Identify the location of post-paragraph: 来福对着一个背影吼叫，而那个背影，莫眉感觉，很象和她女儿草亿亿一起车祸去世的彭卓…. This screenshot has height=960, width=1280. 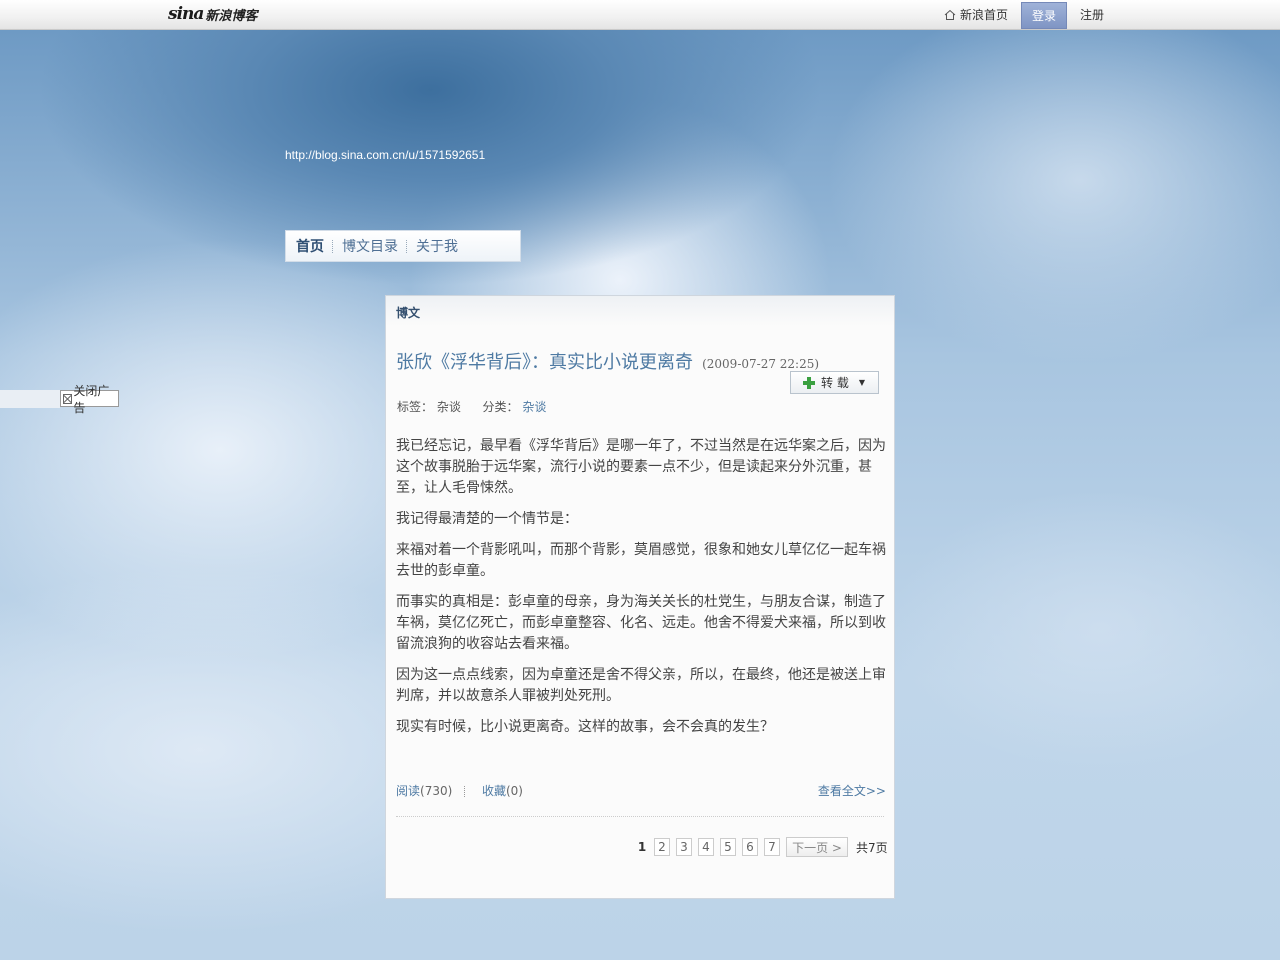
(641, 560).